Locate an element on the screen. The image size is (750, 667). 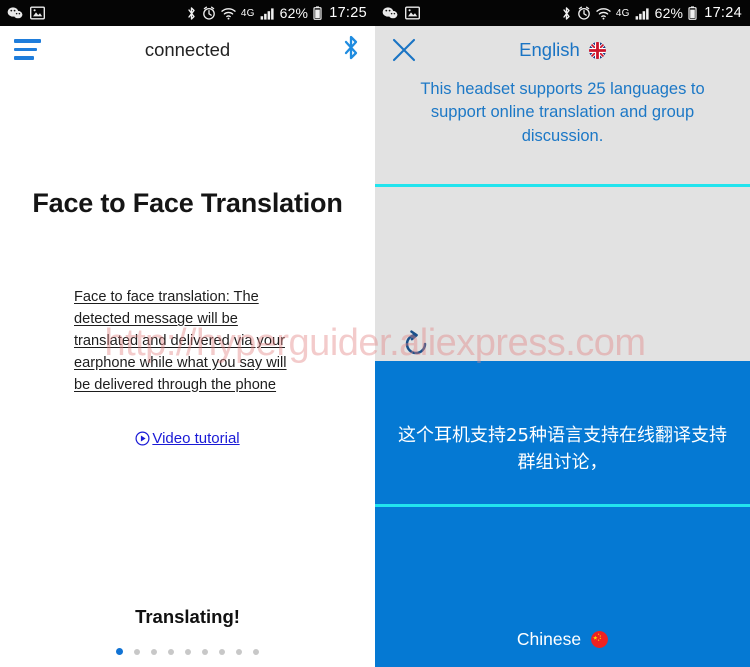
left-app-bar: connected is located at coordinates (187, 49).